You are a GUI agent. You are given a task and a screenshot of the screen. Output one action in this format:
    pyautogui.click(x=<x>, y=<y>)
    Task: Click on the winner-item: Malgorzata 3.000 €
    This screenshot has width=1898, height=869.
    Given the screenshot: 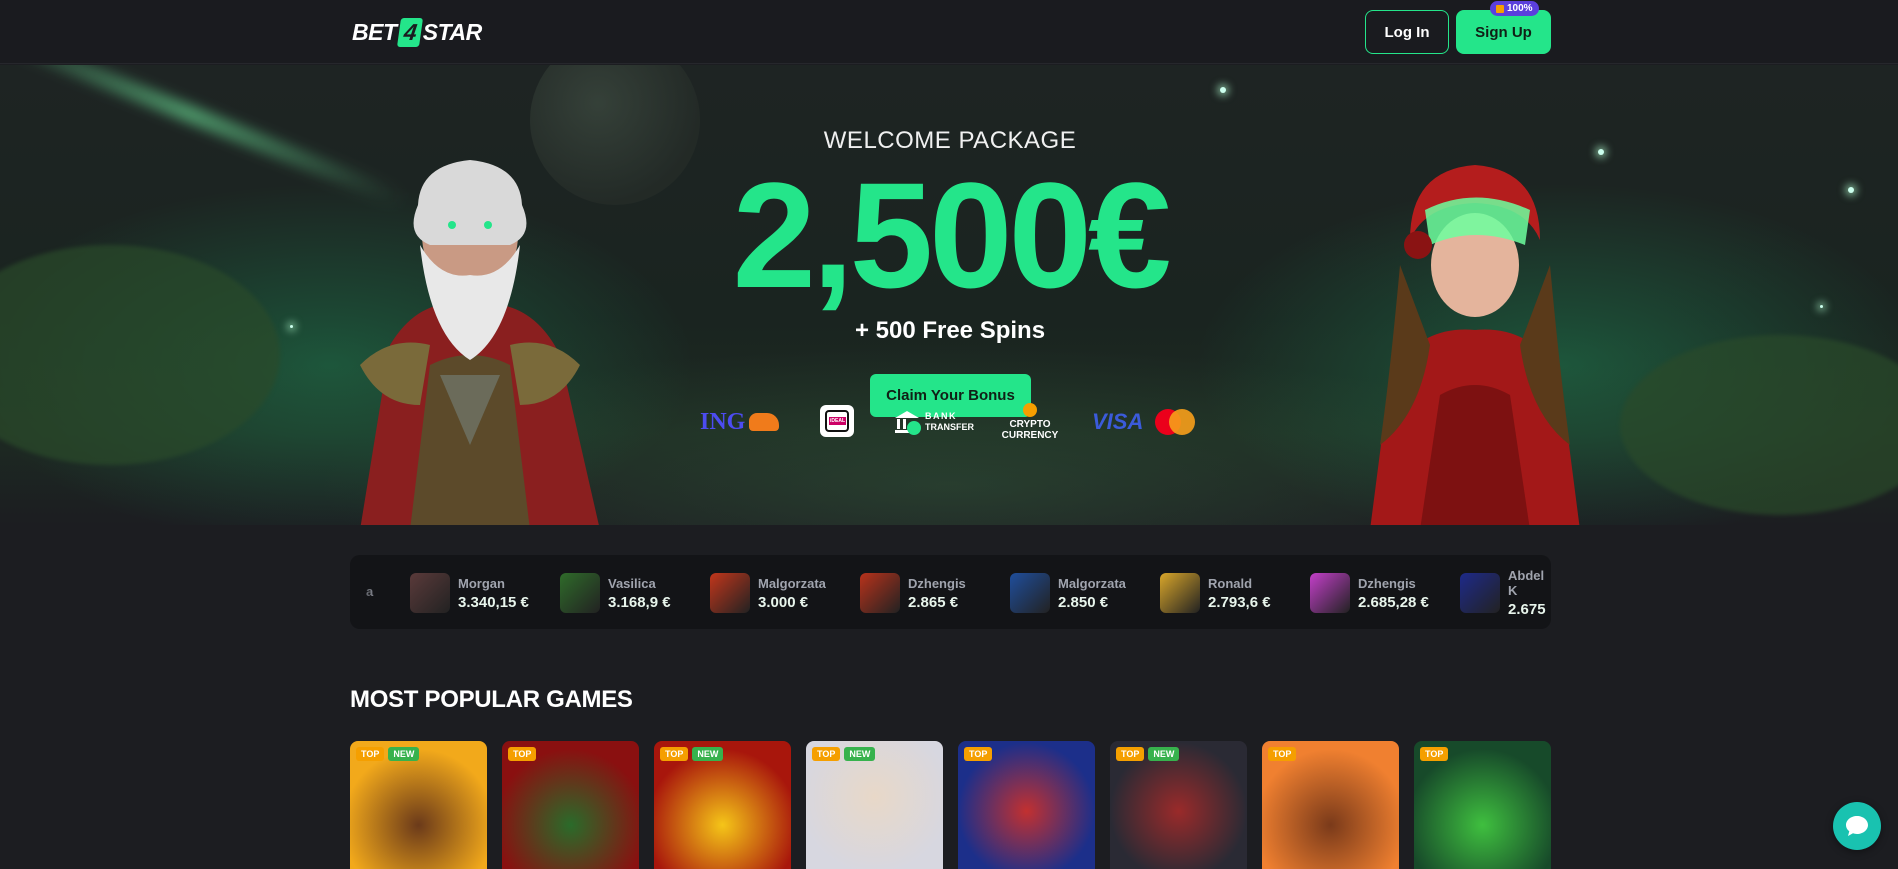 What is the action you would take?
    pyautogui.click(x=768, y=593)
    